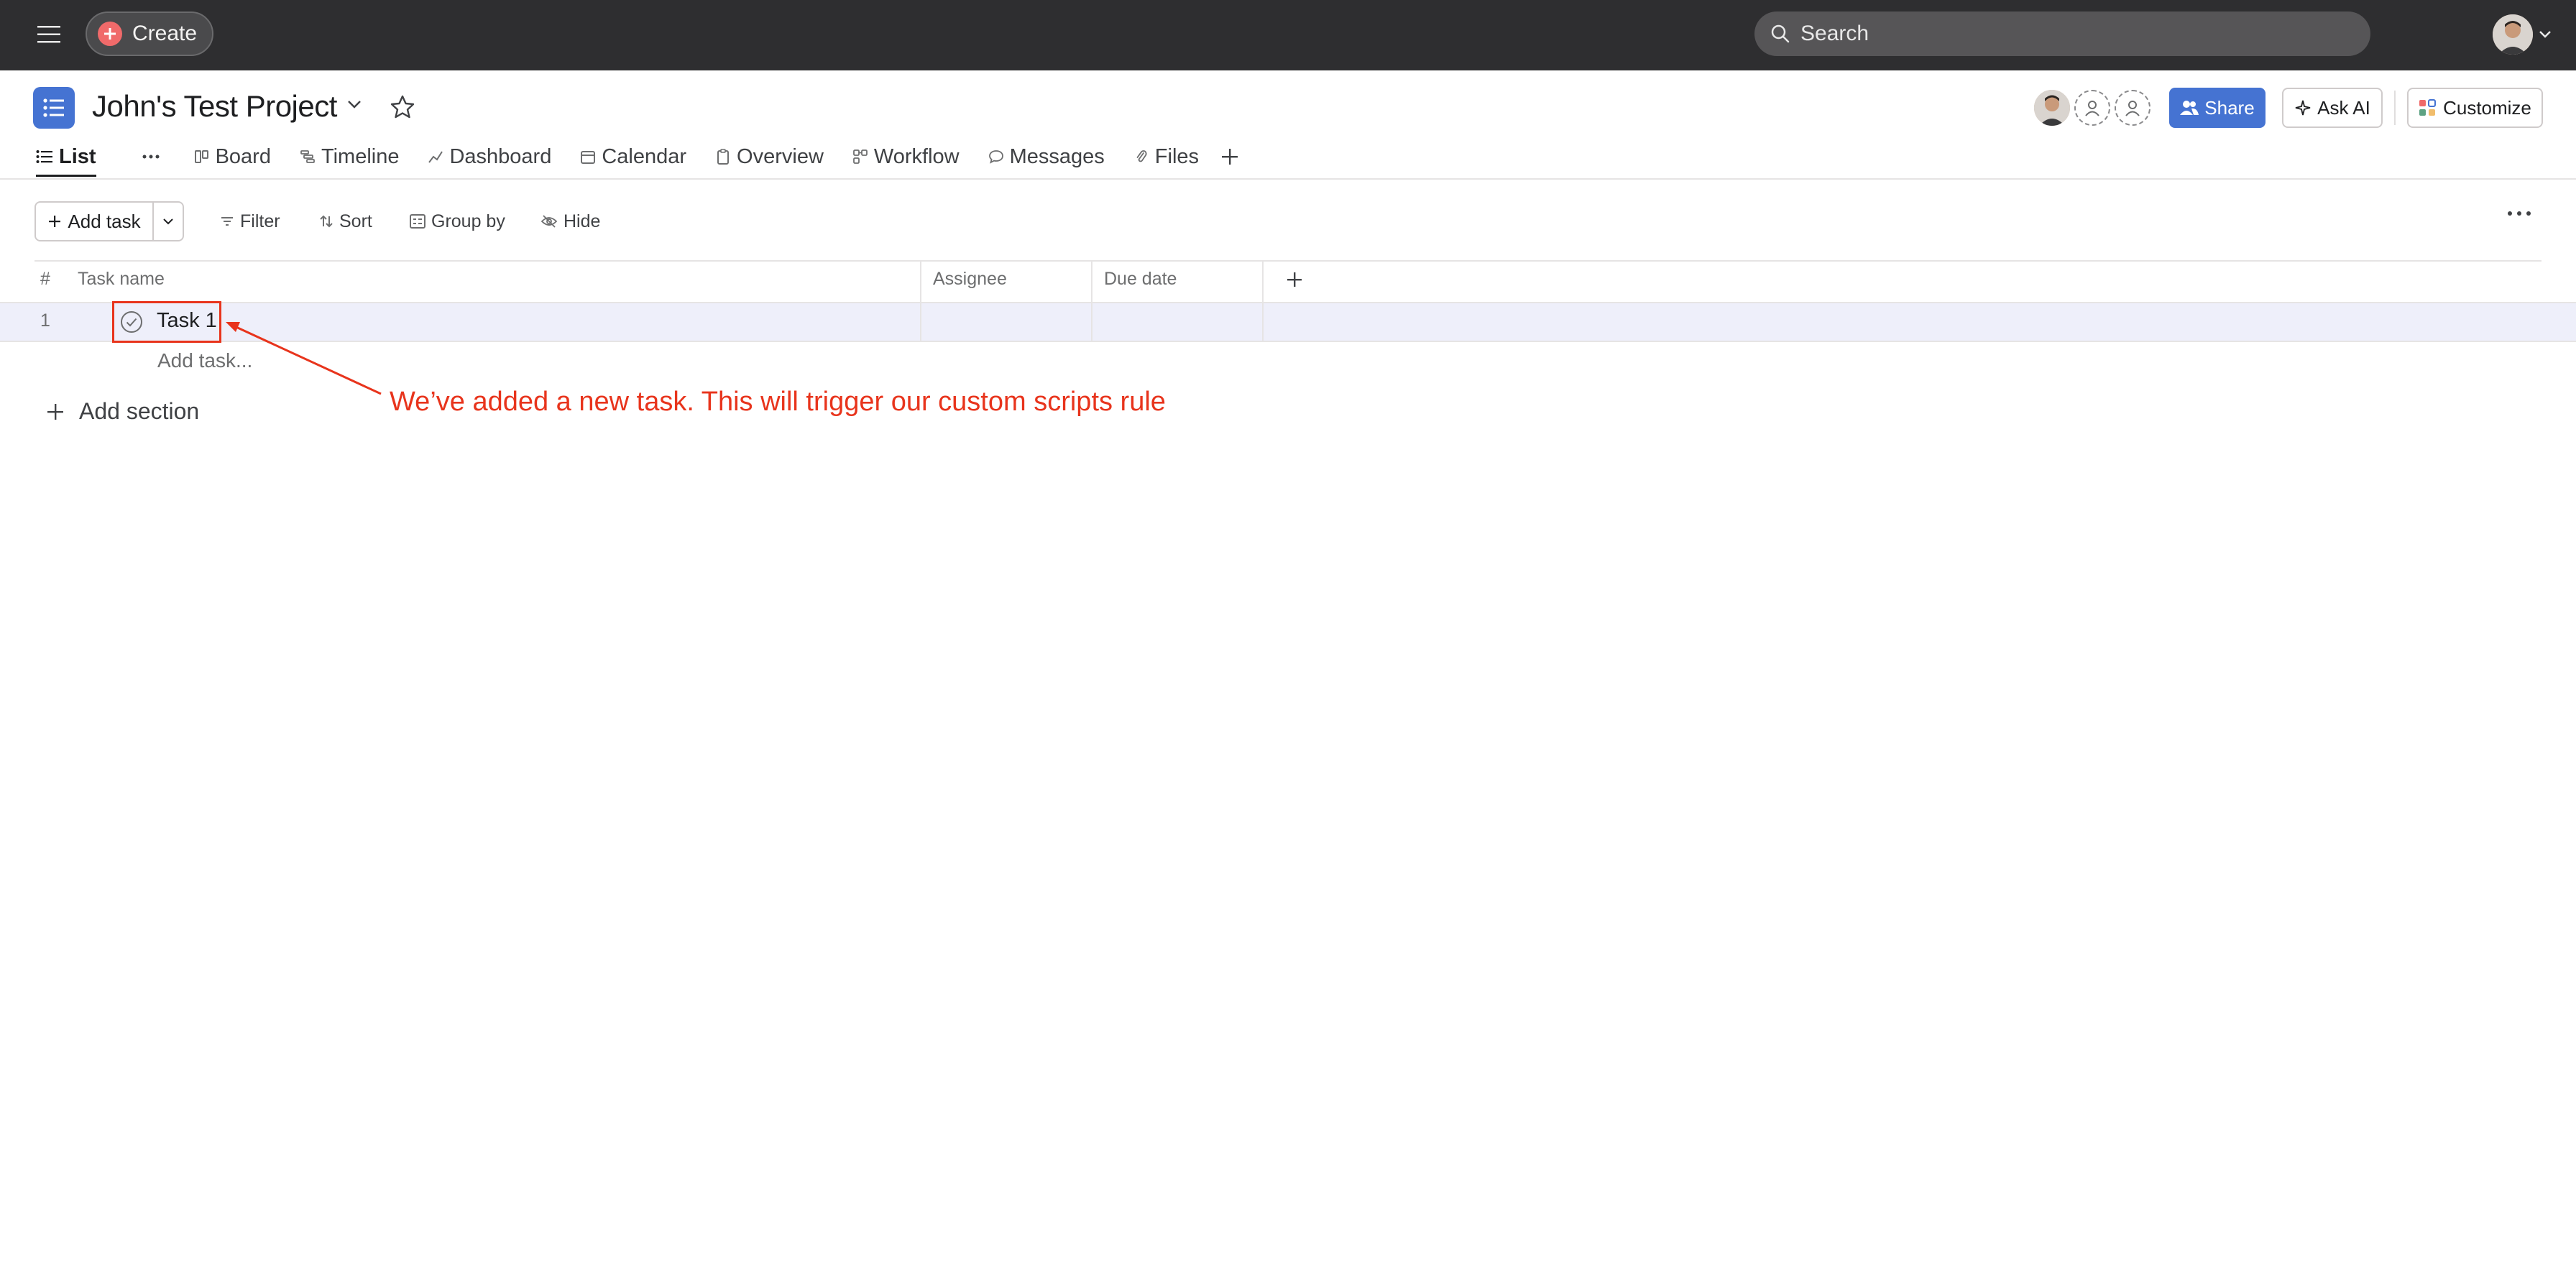 This screenshot has height=1262, width=2576. Describe the element at coordinates (1780, 34) in the screenshot. I see `search-icon` at that location.